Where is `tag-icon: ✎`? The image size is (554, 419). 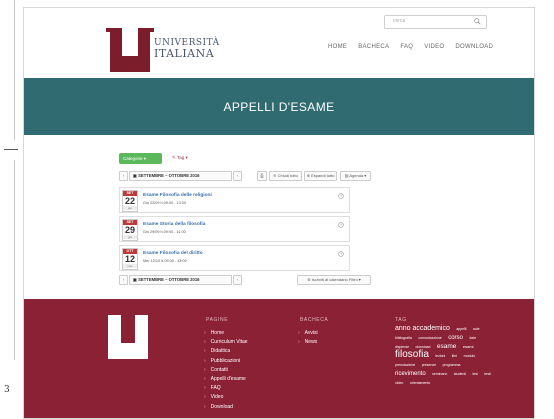 tag-icon: ✎ is located at coordinates (174, 157).